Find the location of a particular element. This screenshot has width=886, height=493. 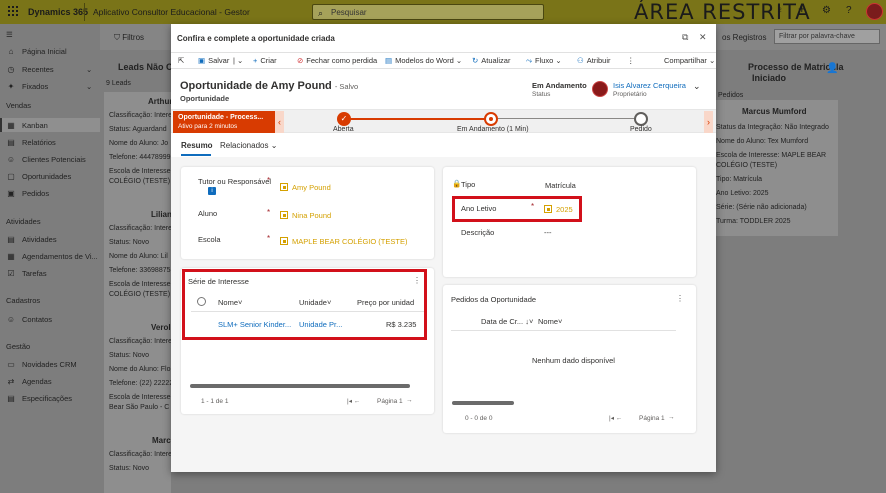

kanban-icon: ▦ is located at coordinates (11, 125).